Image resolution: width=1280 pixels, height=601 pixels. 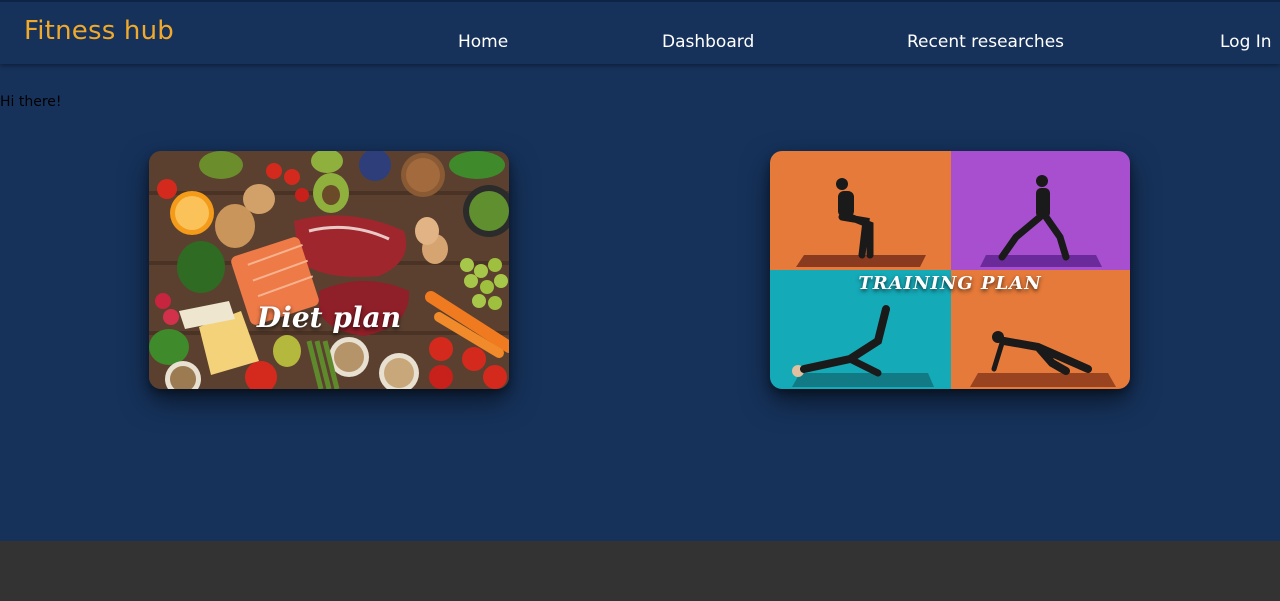 I want to click on brand-logo: Fitness hub, so click(x=99, y=31).